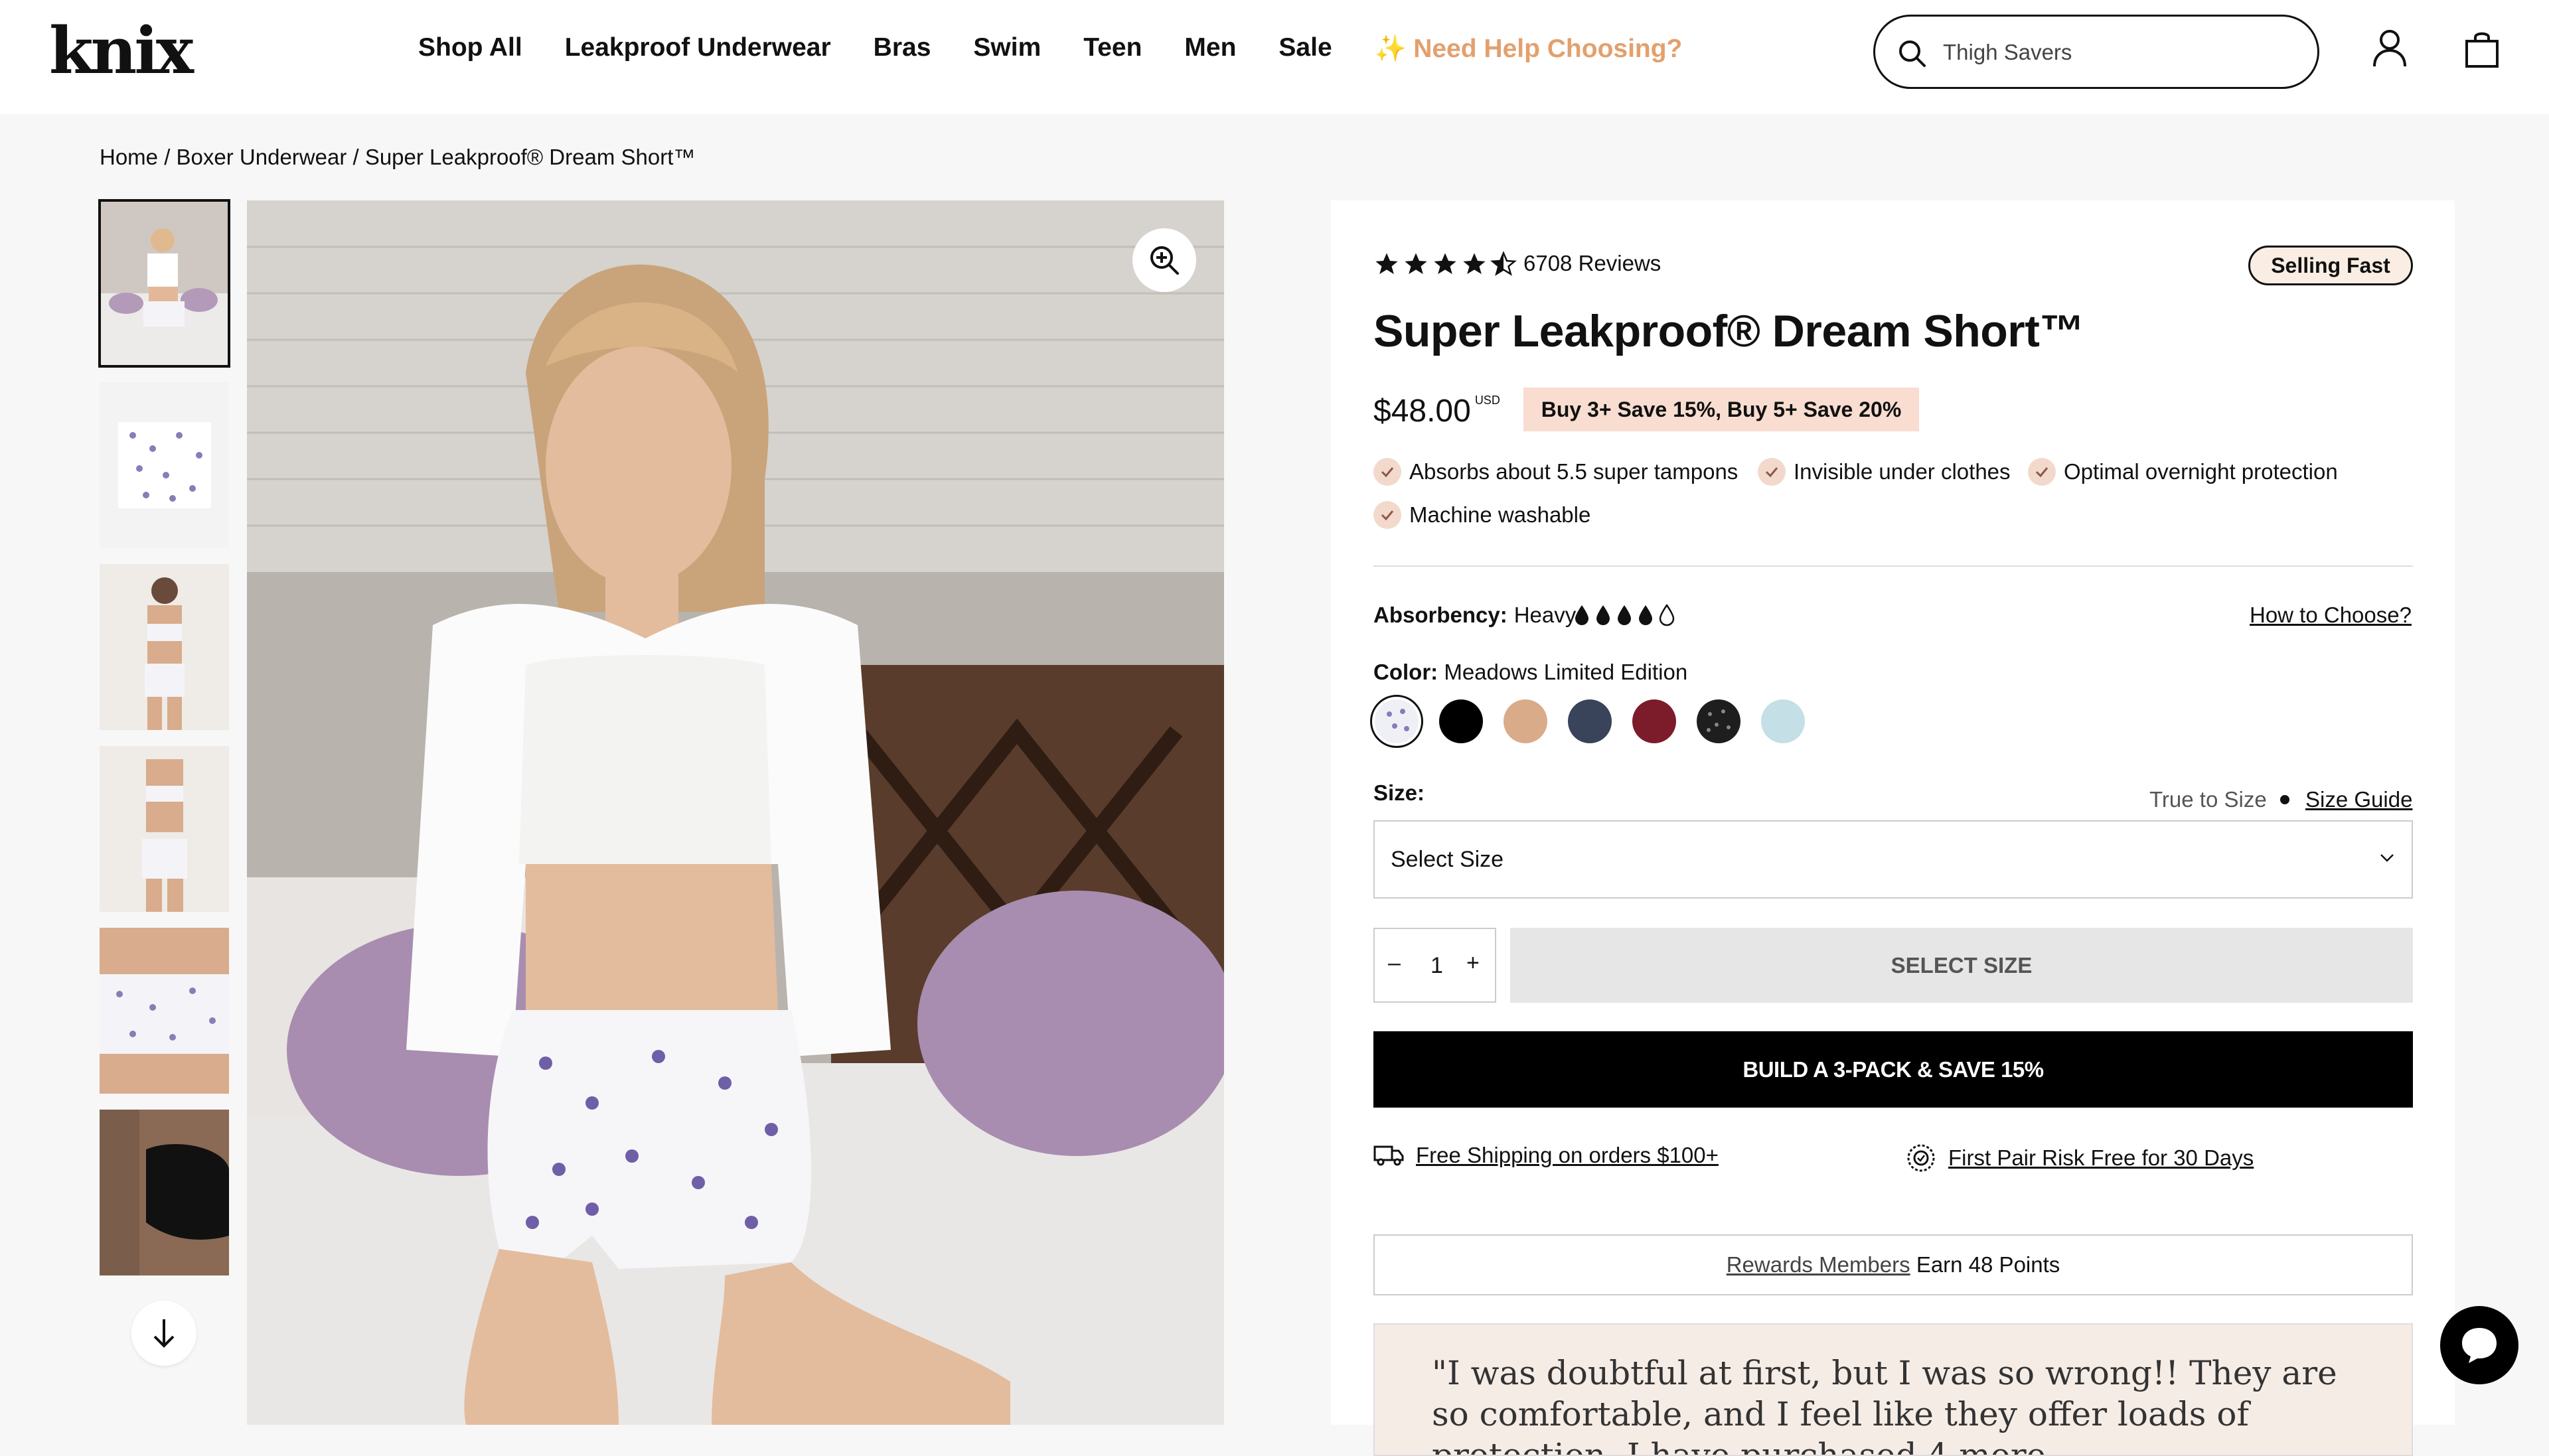  I want to click on free-shipping-label: Free Shipping on orders $100+, so click(1567, 1155).